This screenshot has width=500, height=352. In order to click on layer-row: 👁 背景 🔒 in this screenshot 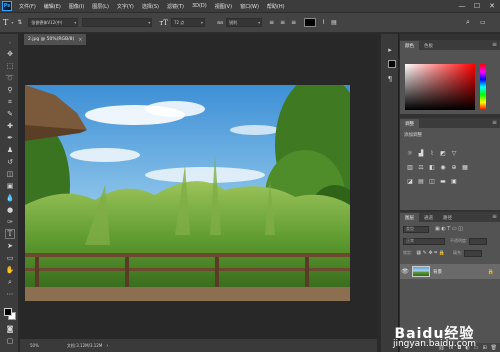, I will do `click(450, 271)`.